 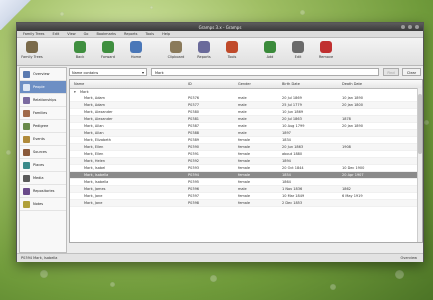 I want to click on sidebar-item-notes: Notes, so click(x=43, y=204).